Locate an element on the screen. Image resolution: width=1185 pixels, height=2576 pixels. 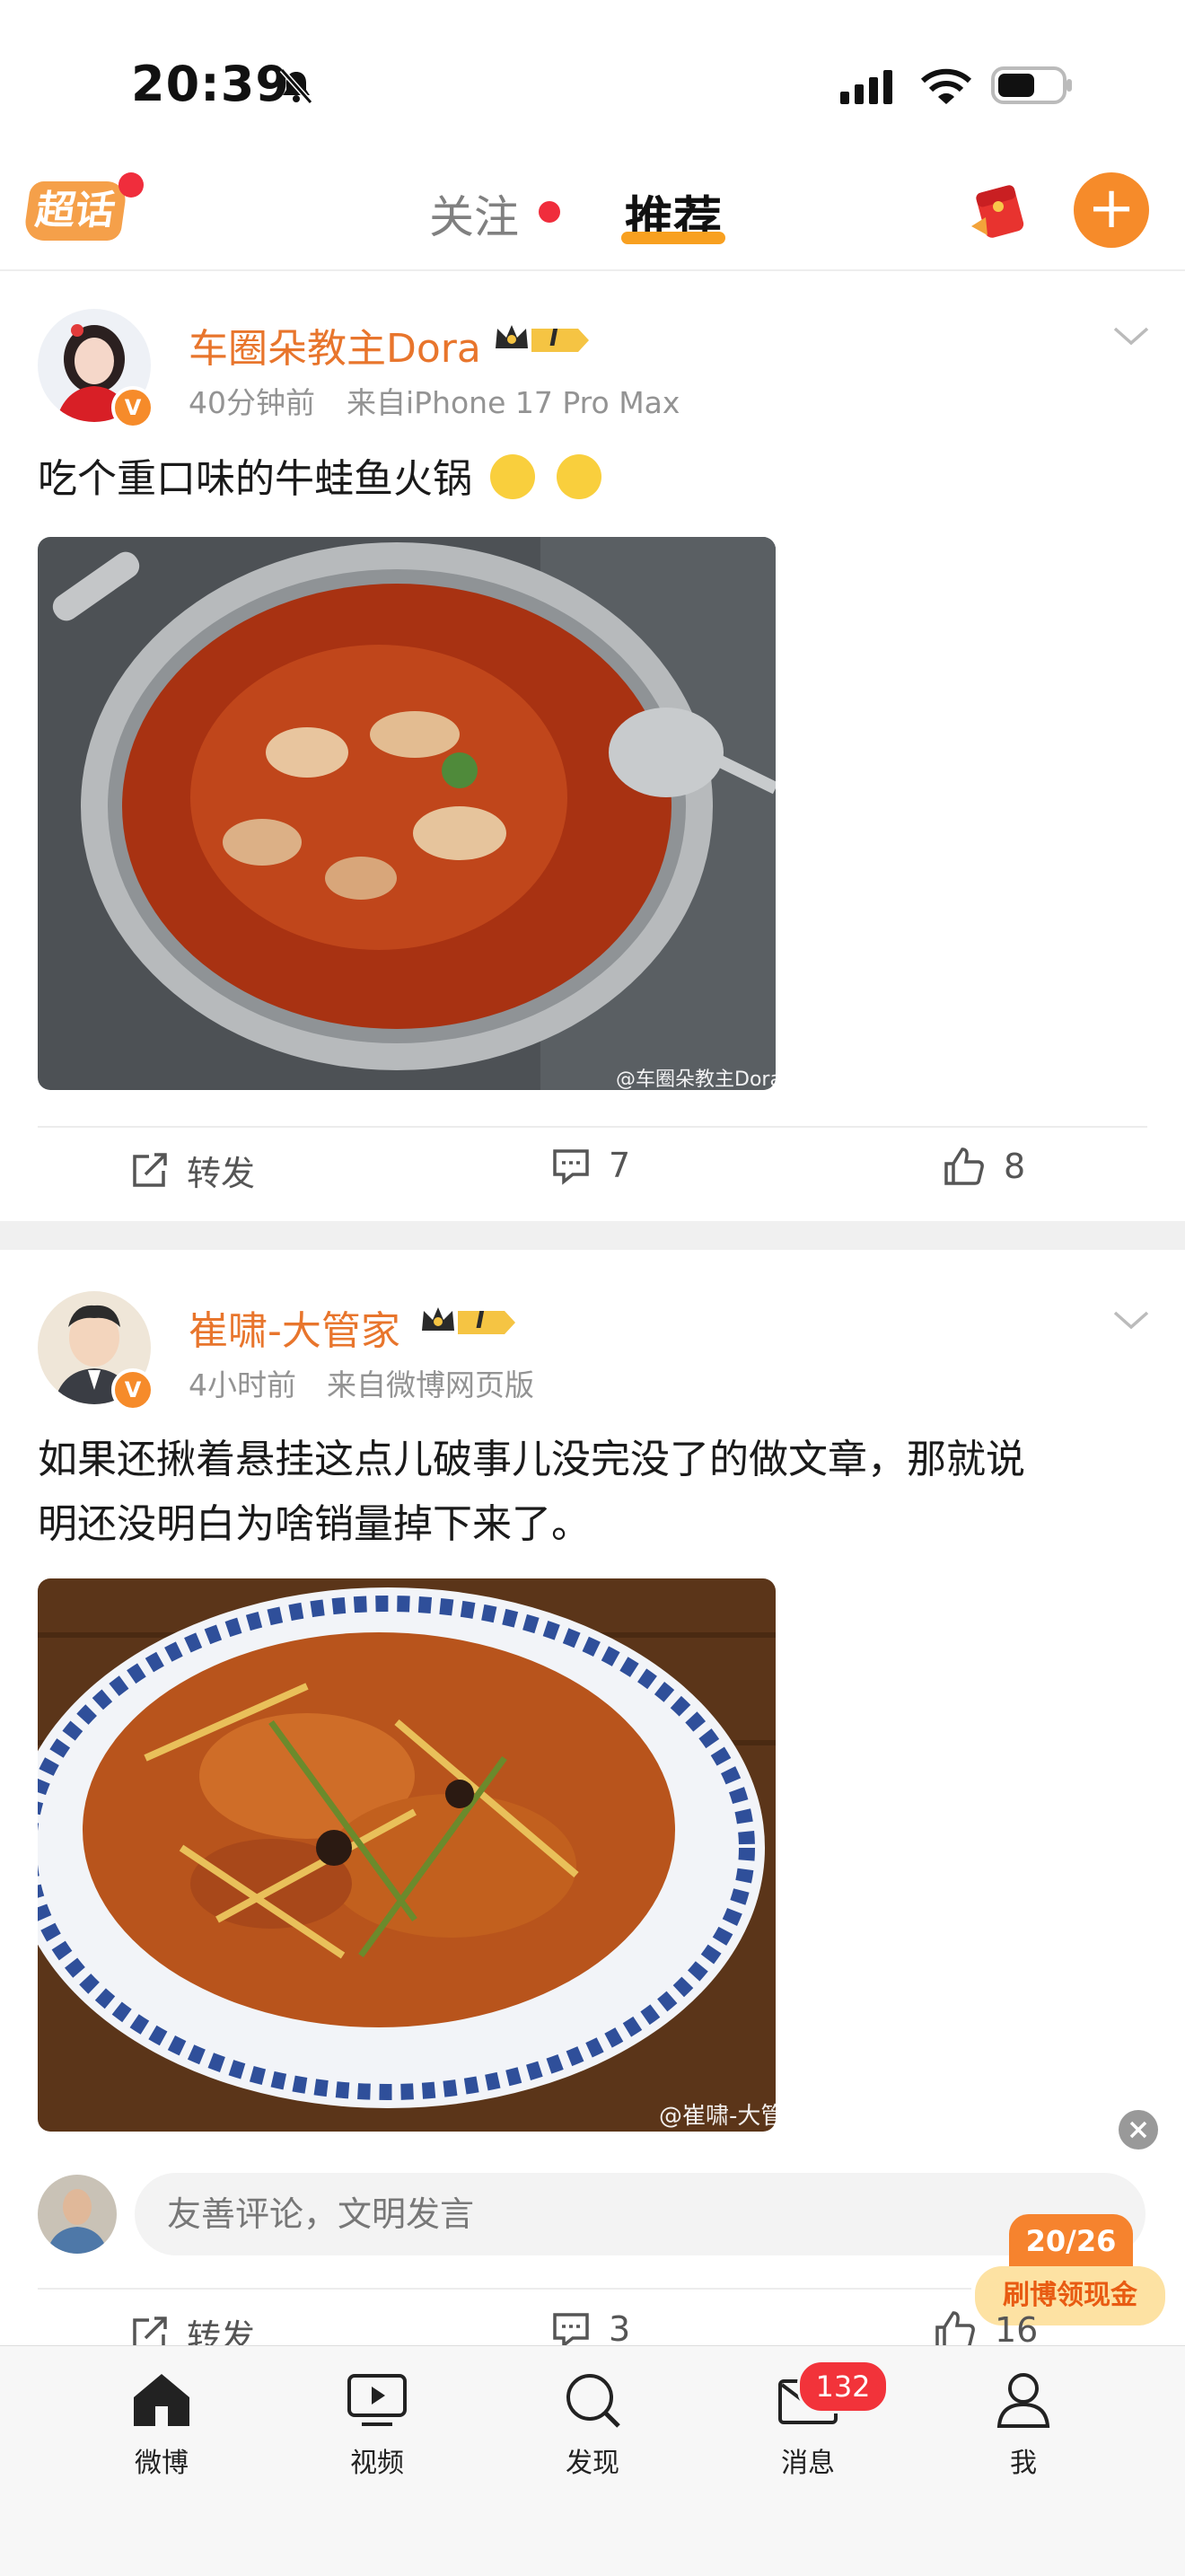
bell-muted-icon is located at coordinates (296, 86).